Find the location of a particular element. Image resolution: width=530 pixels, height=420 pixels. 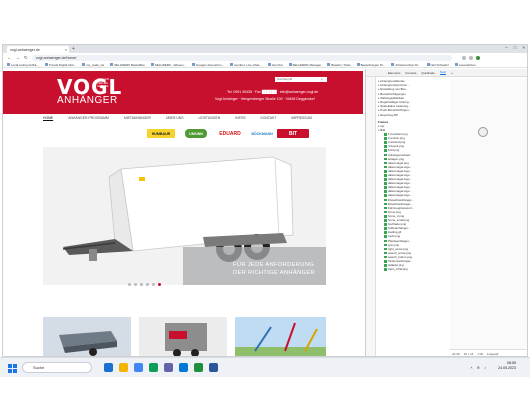

system-tray: ˄ ≋ ♪ is located at coordinates (478, 367).